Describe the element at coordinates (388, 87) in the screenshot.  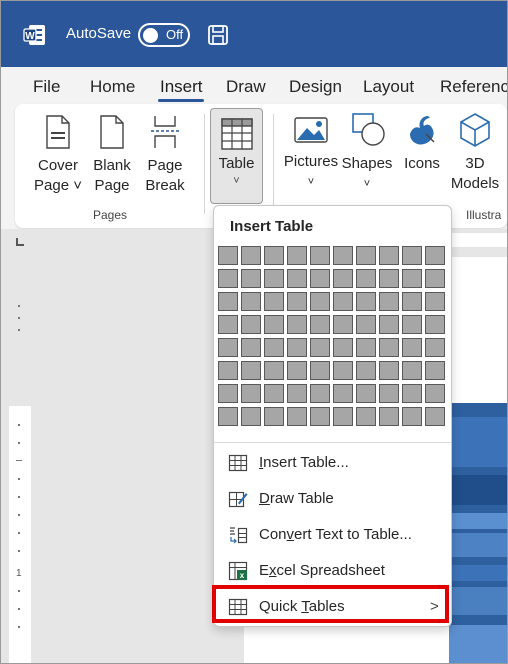
I see `tab-layout: Layout` at that location.